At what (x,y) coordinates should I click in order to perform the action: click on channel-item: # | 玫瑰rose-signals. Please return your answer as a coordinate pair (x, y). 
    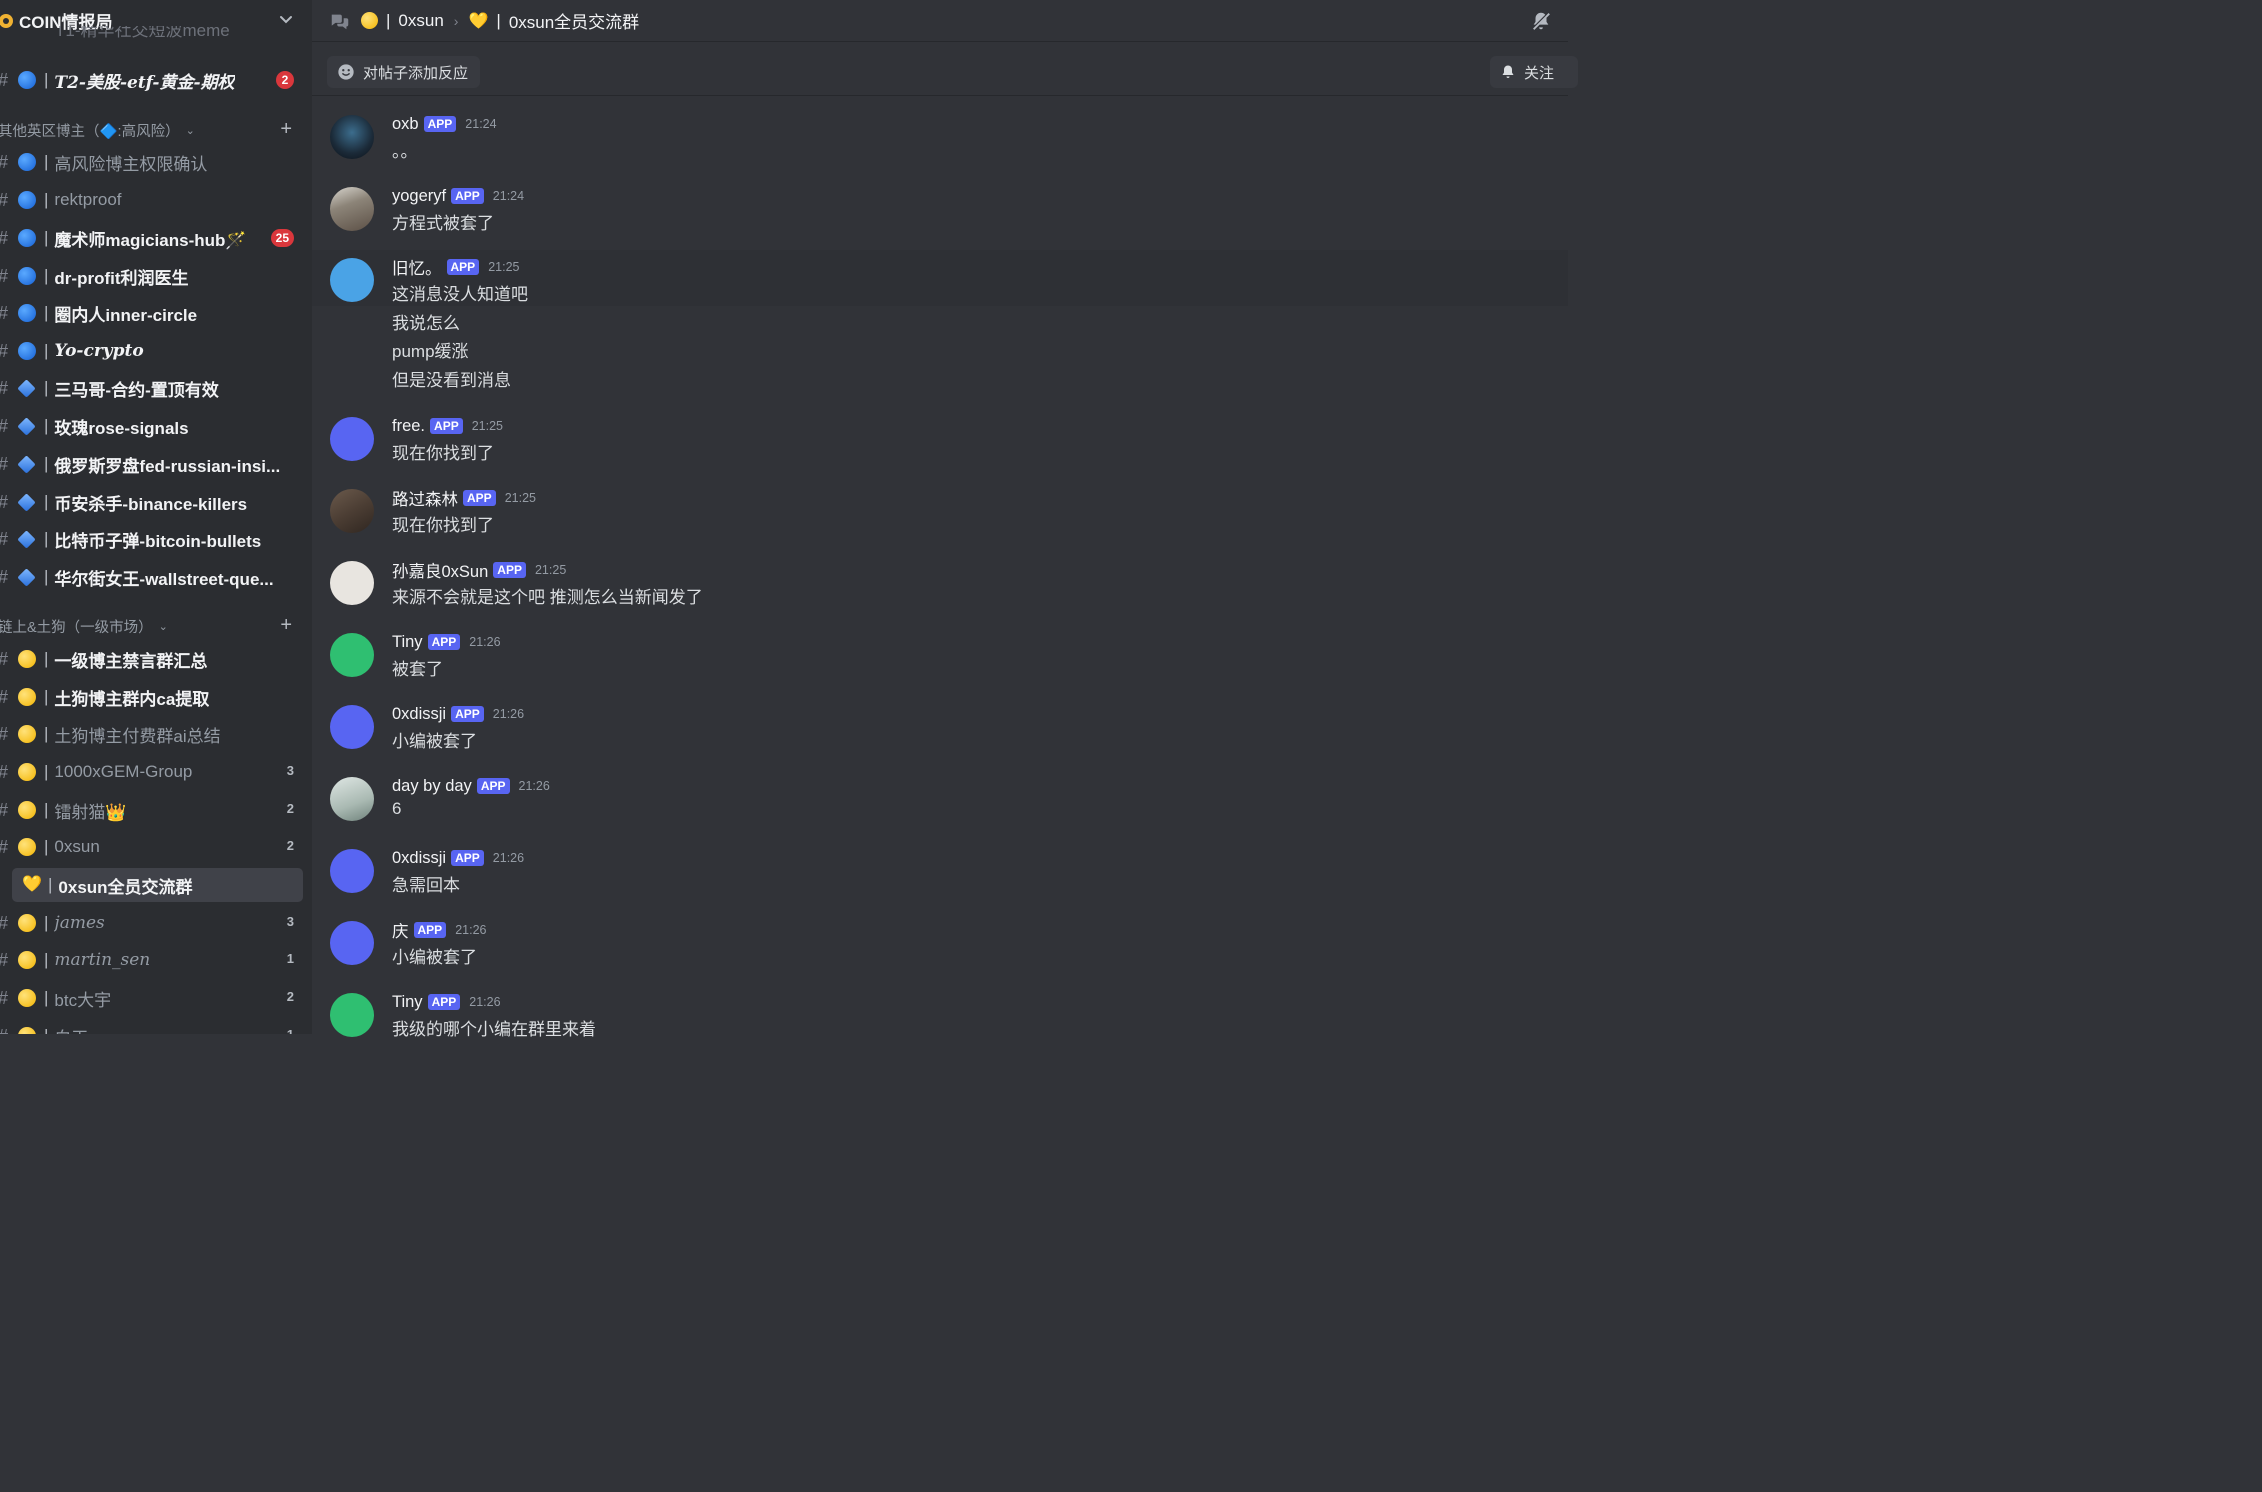
    Looking at the image, I should click on (152, 426).